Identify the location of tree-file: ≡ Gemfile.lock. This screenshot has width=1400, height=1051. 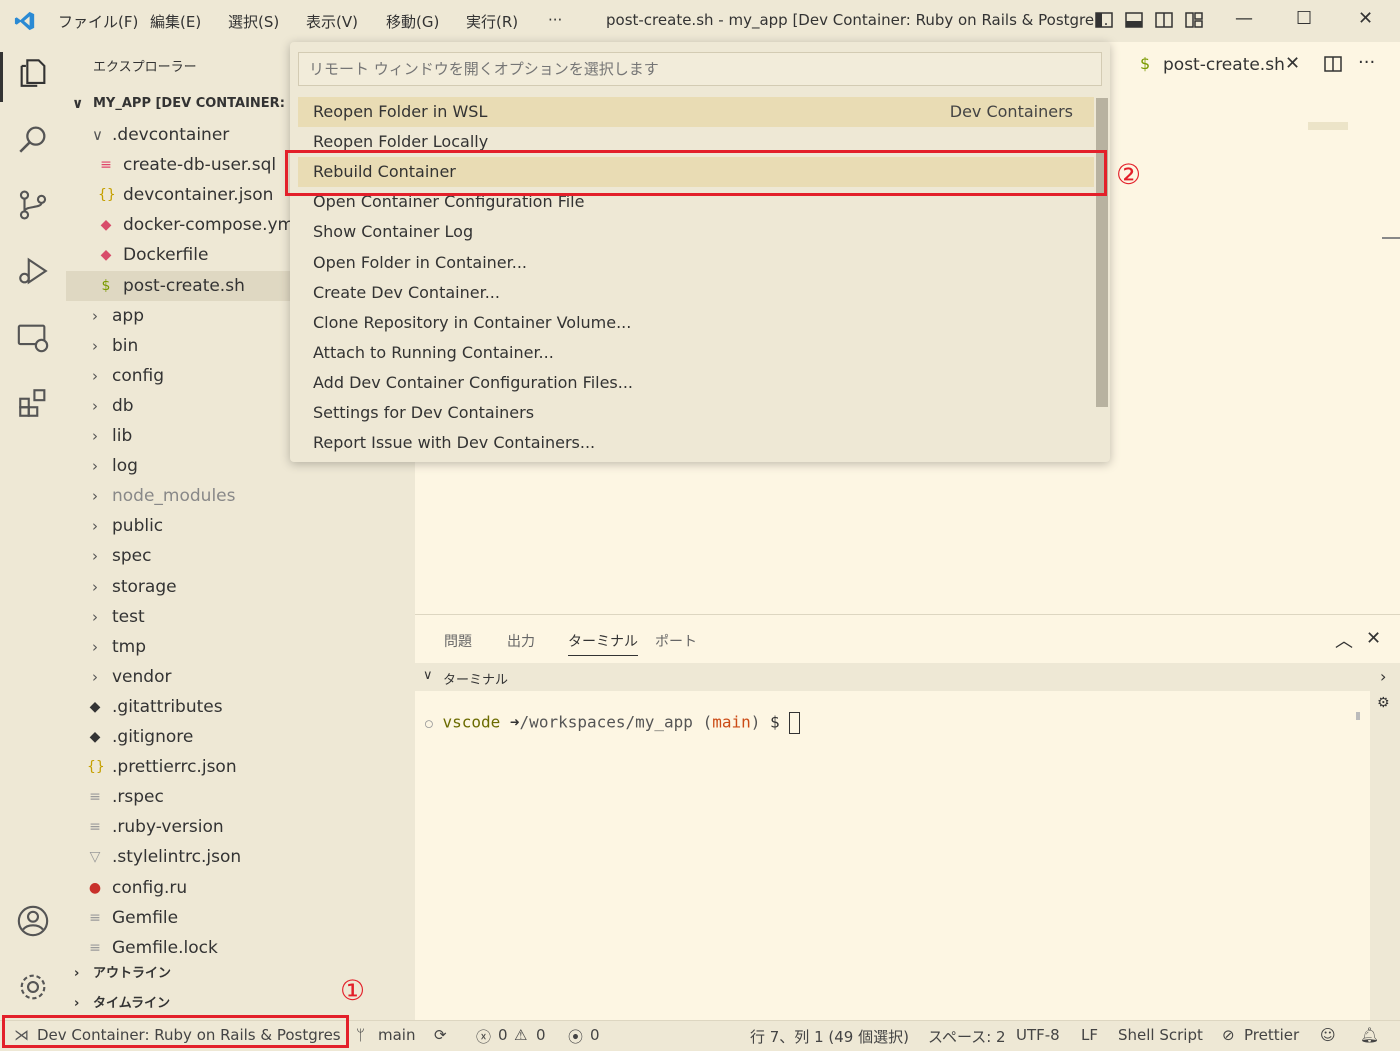
(240, 948).